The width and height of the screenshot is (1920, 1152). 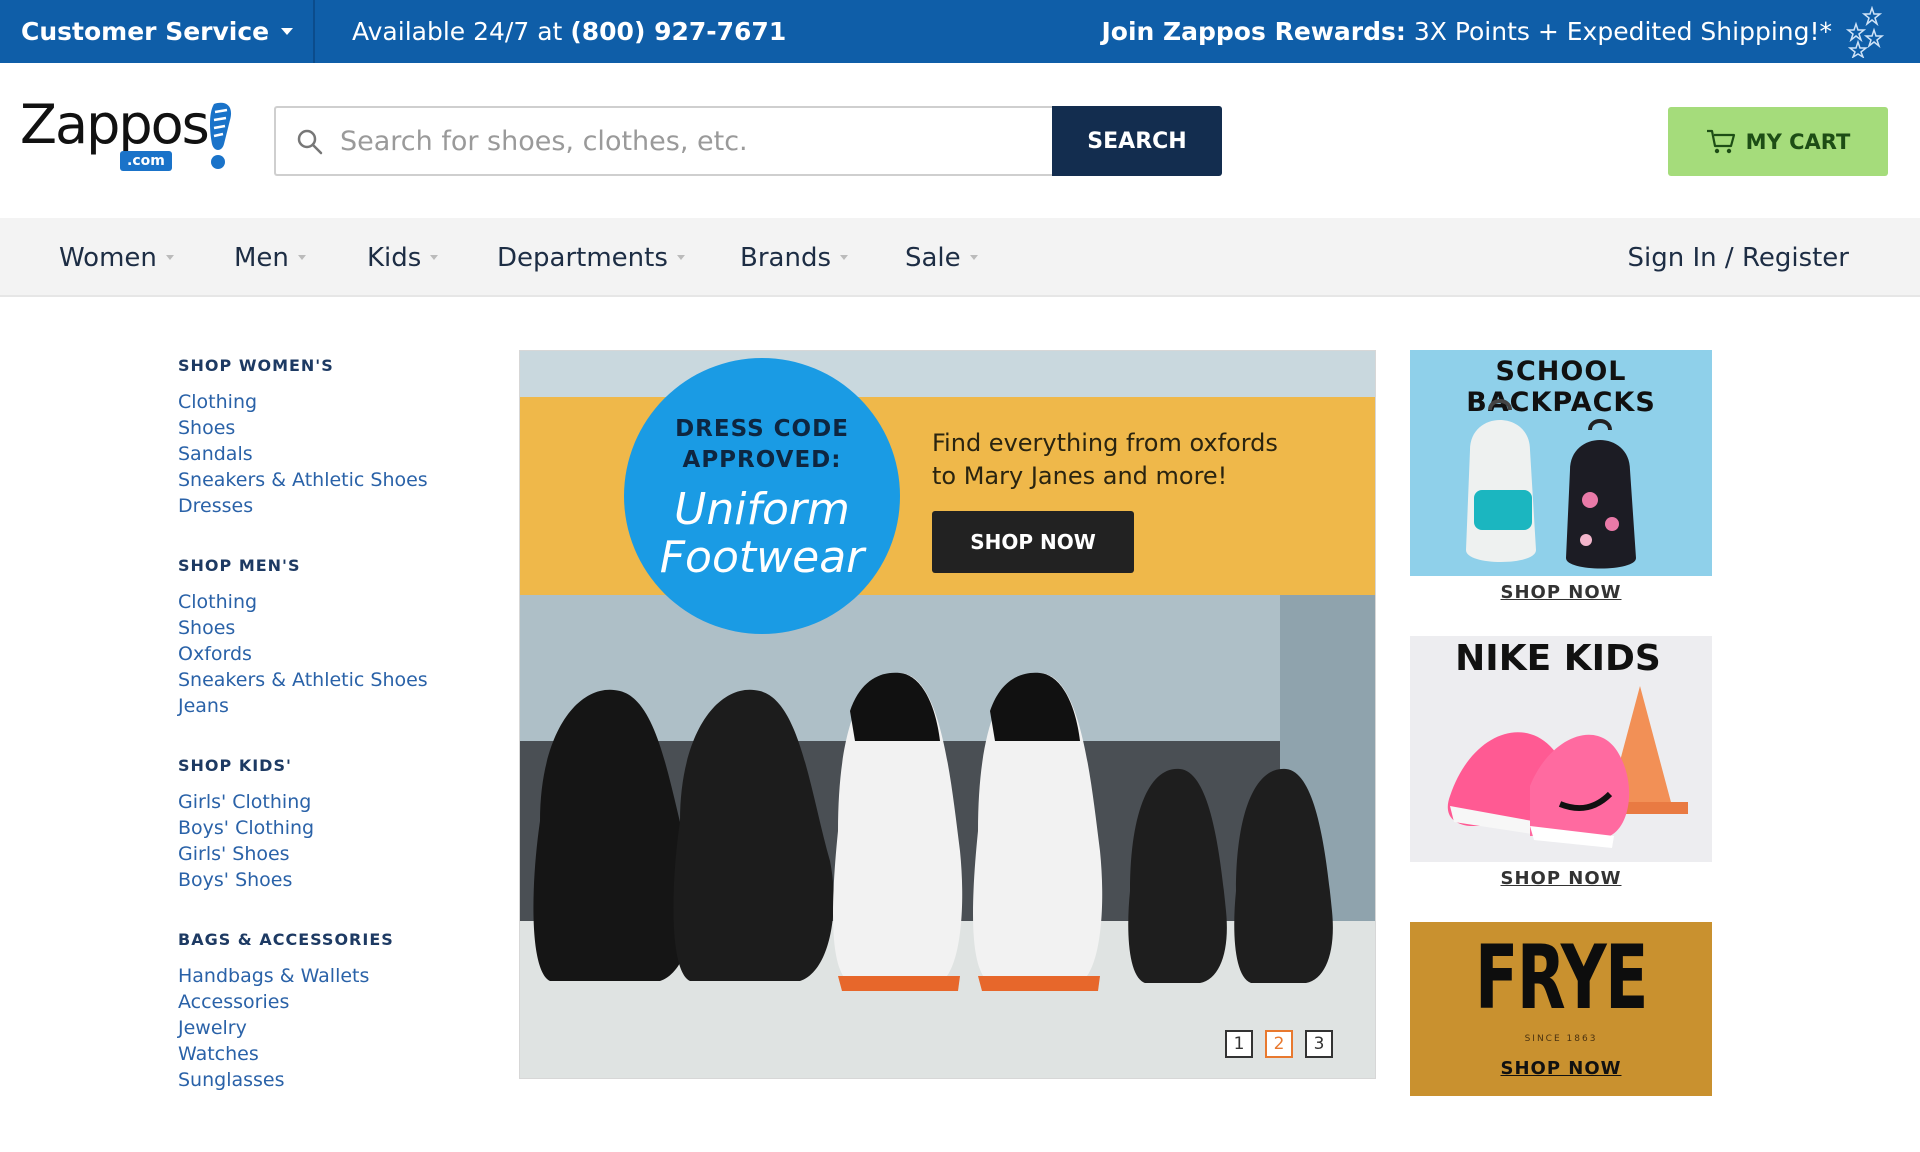 I want to click on hero-circle-badge: DRESS CODE APPROVED: Uniform Footwear, so click(x=762, y=496).